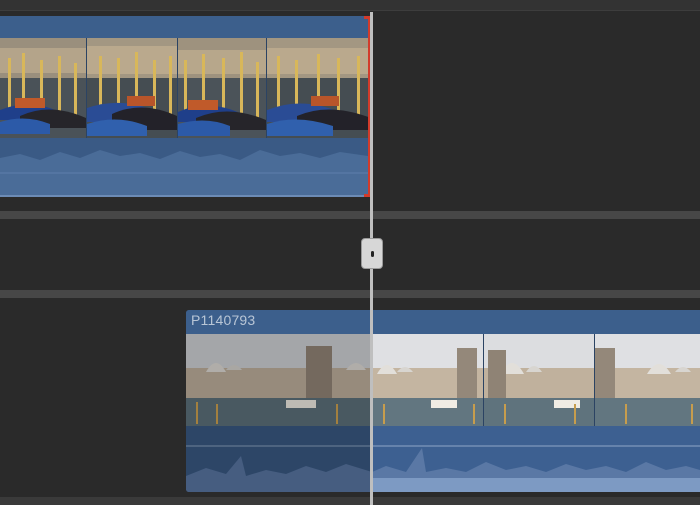 The height and width of the screenshot is (505, 700). What do you see at coordinates (184, 166) in the screenshot?
I see `gondola-audio-waveform` at bounding box center [184, 166].